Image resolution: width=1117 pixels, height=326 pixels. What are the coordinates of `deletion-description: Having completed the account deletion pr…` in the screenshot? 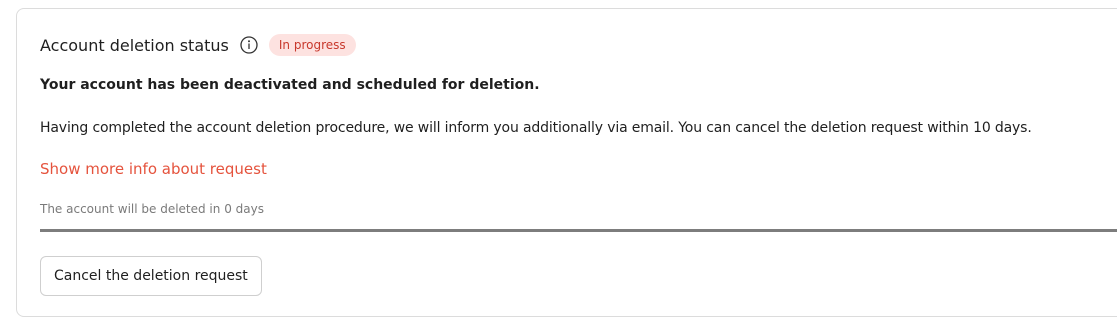 It's located at (536, 128).